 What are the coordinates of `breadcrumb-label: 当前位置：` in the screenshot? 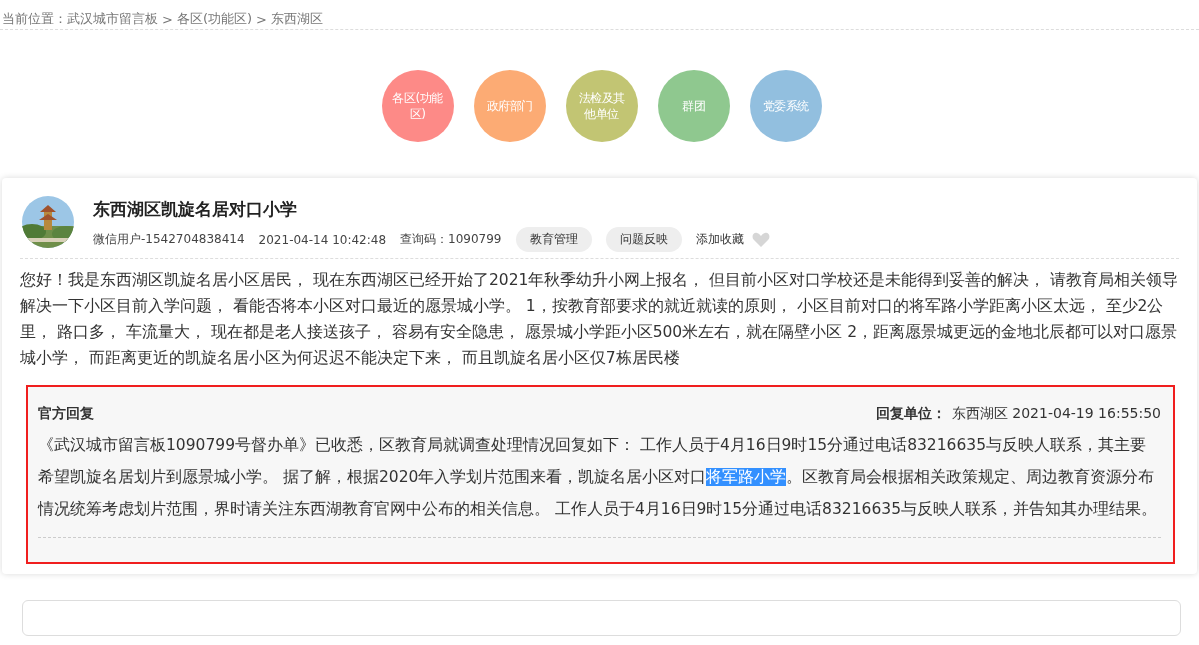 It's located at (34, 19).